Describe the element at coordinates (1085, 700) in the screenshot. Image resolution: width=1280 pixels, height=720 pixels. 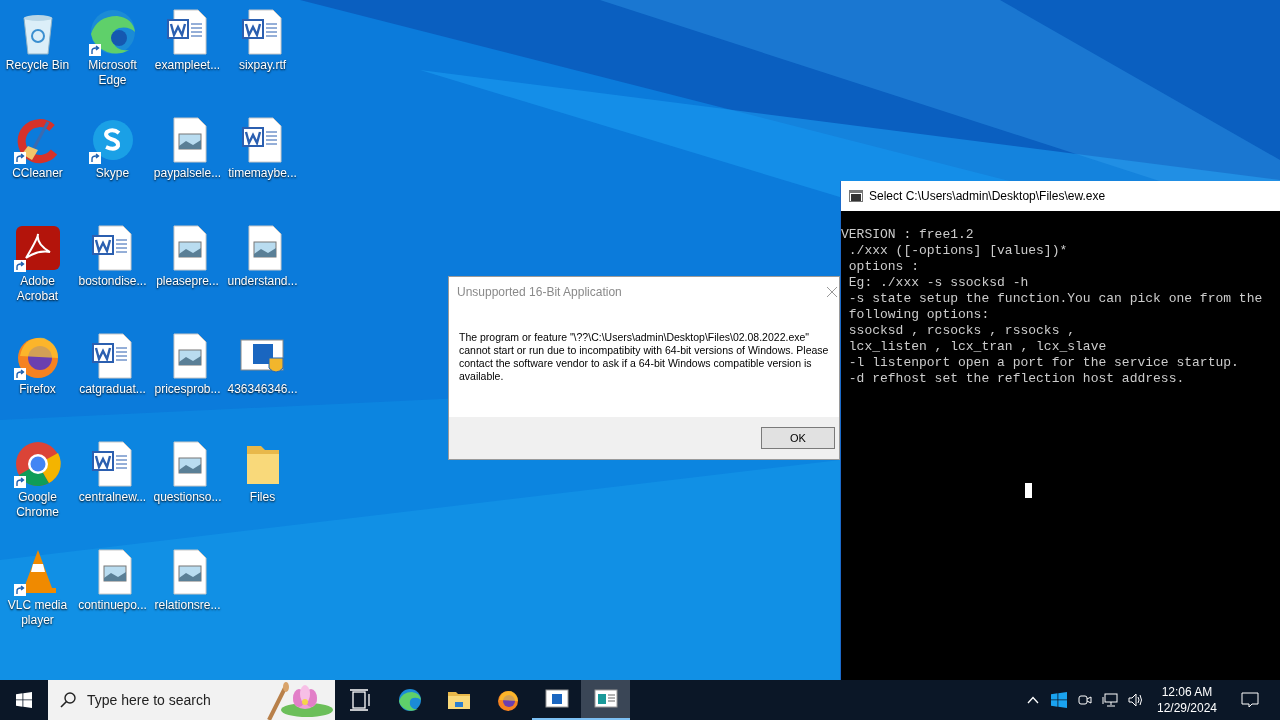
I see `camera-icon` at that location.